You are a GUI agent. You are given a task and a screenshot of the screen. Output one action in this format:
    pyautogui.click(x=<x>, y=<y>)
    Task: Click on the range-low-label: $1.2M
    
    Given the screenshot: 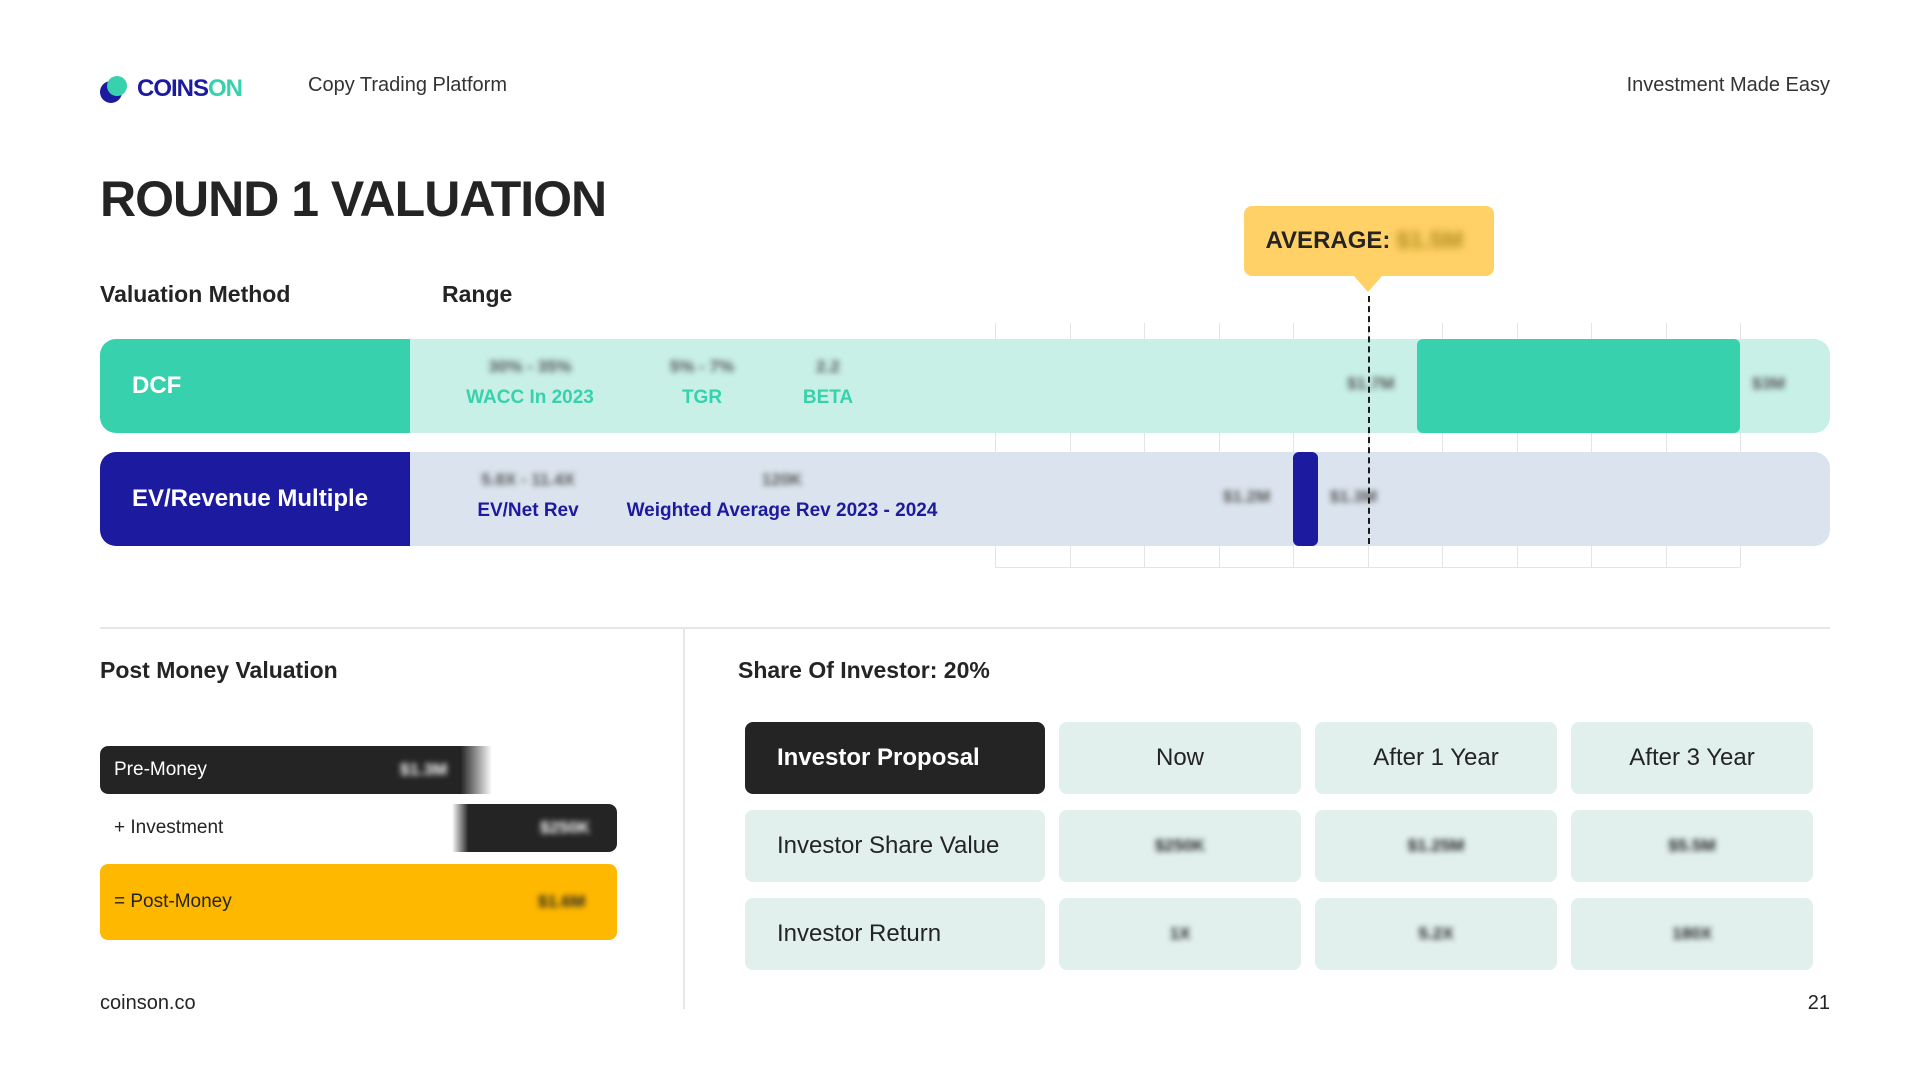 What is the action you would take?
    pyautogui.click(x=1247, y=496)
    